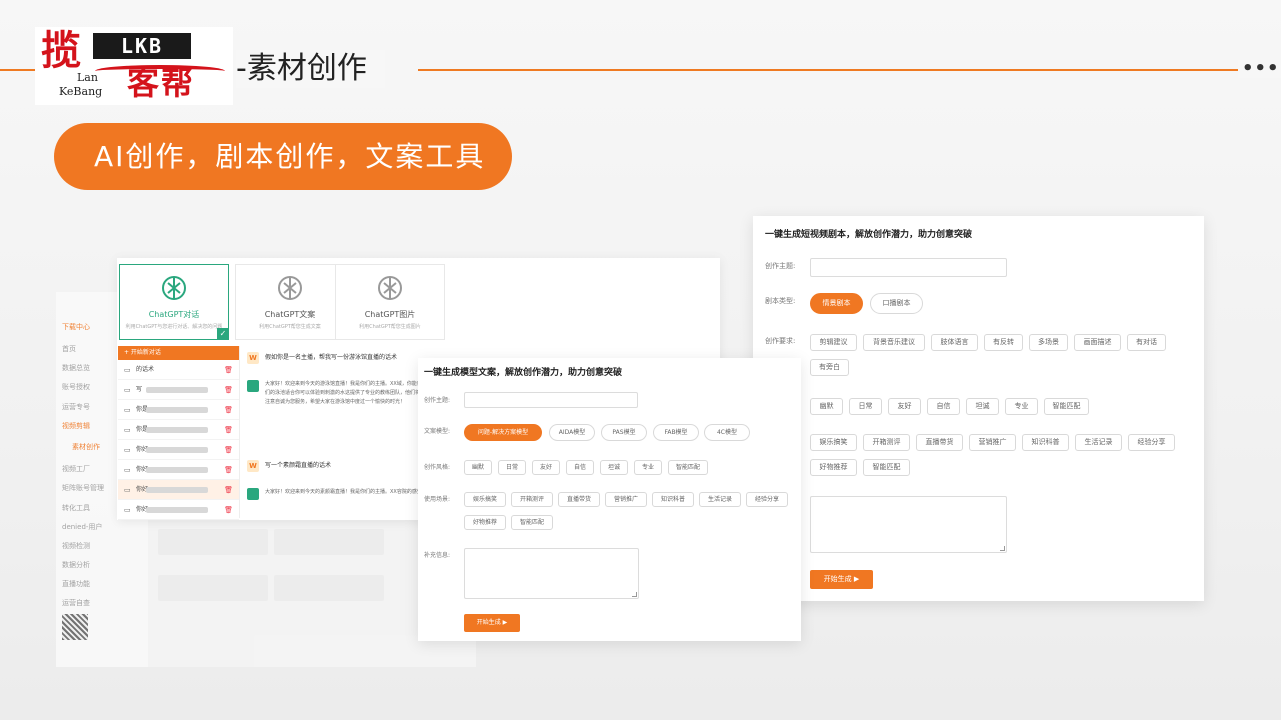 Image resolution: width=1281 pixels, height=720 pixels. I want to click on sidebar-item: denied-用户, so click(82, 527).